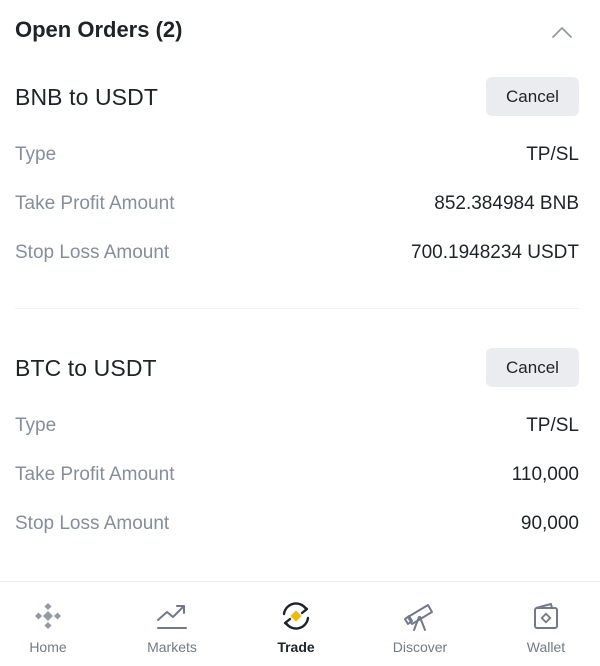  I want to click on exchange-icon, so click(296, 616).